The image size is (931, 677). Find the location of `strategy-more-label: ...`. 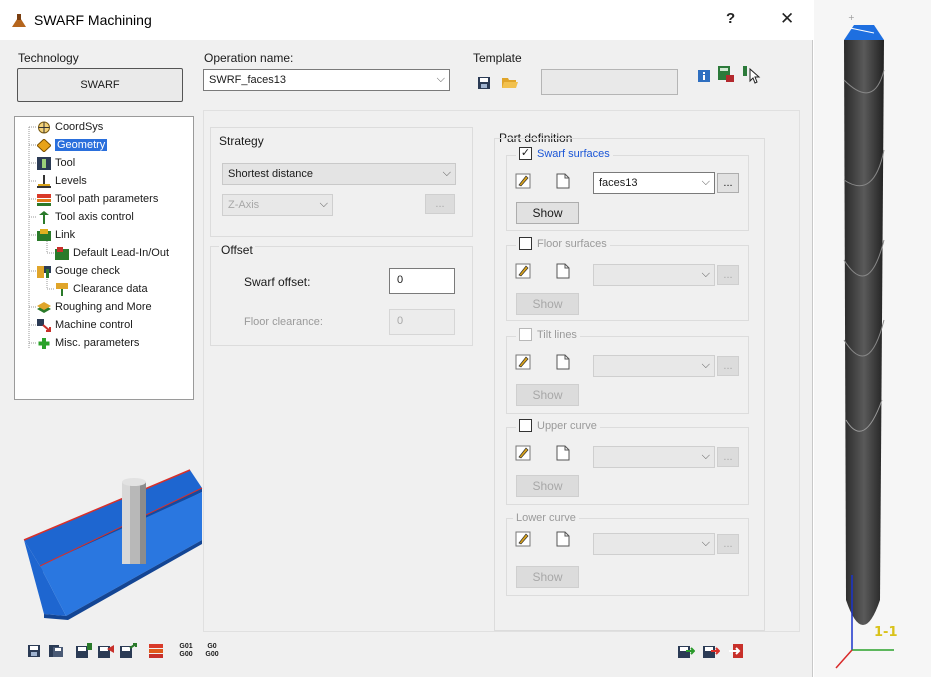

strategy-more-label: ... is located at coordinates (440, 204).